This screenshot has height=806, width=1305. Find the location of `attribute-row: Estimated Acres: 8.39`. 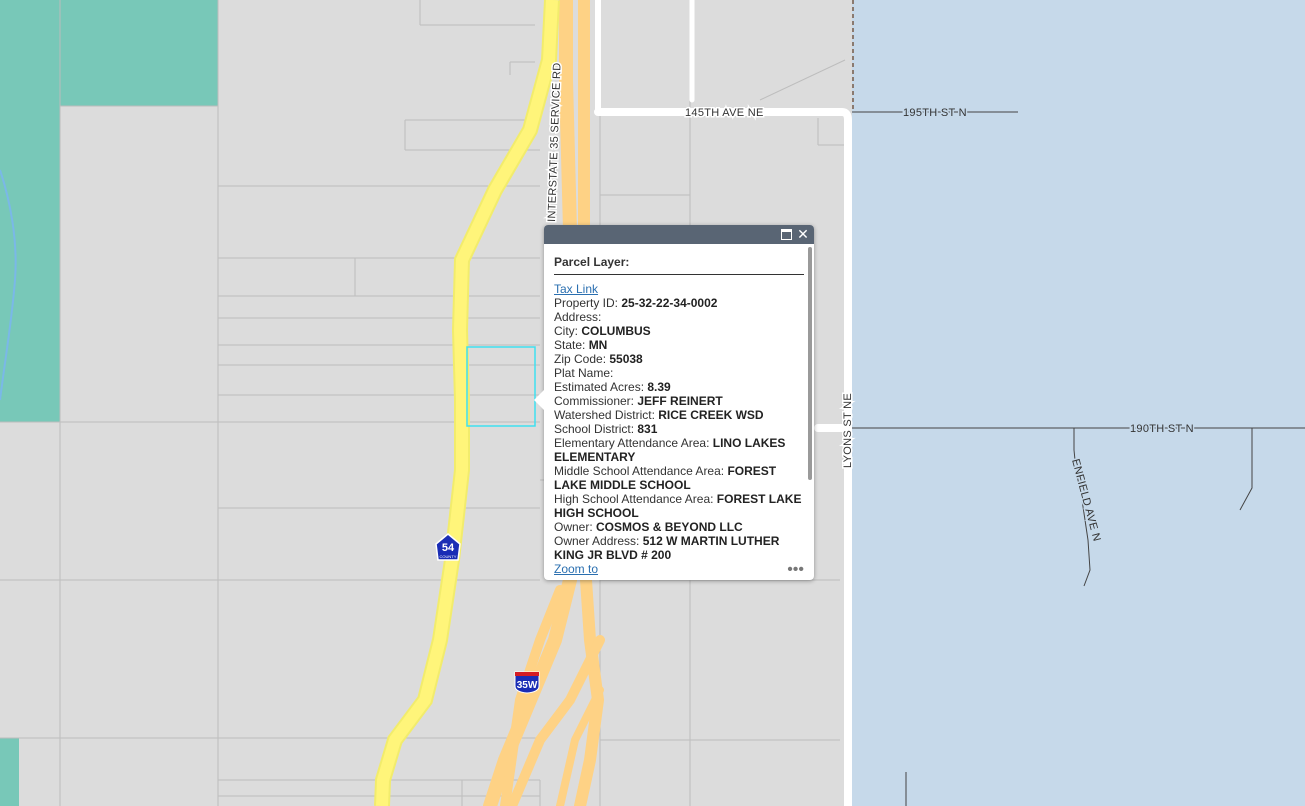

attribute-row: Estimated Acres: 8.39 is located at coordinates (679, 387).